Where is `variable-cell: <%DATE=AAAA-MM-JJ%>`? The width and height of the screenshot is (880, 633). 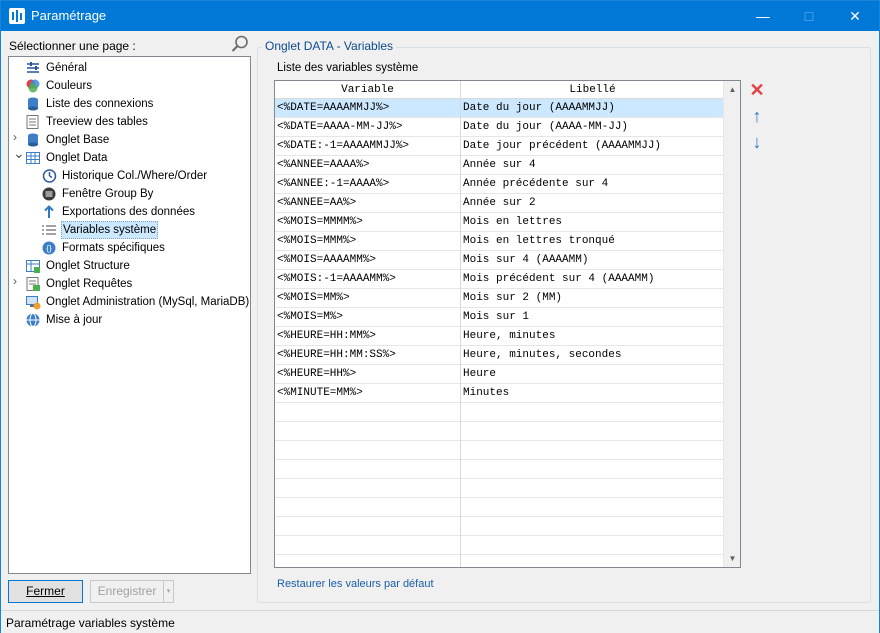
variable-cell: <%DATE=AAAA-MM-JJ%> is located at coordinates (367, 127).